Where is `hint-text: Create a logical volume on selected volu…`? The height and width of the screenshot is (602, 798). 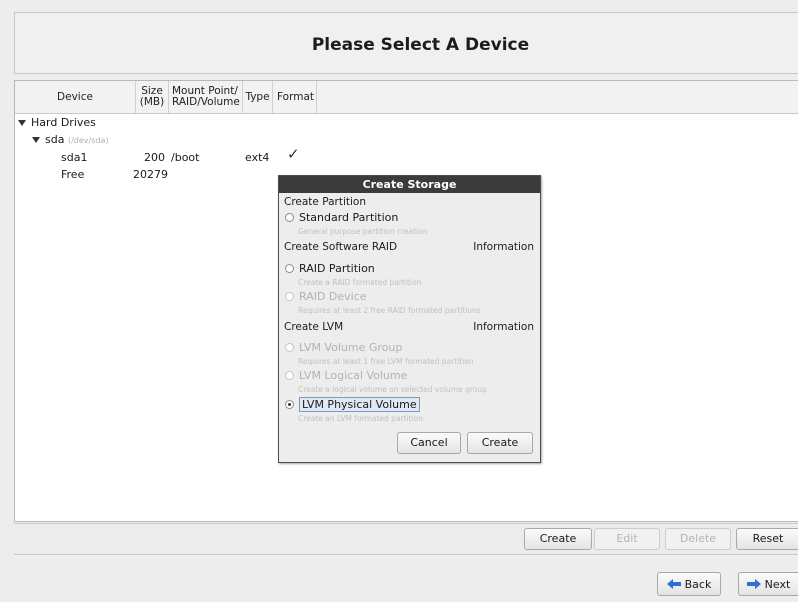
hint-text: Create a logical volume on selected volu… is located at coordinates (392, 389).